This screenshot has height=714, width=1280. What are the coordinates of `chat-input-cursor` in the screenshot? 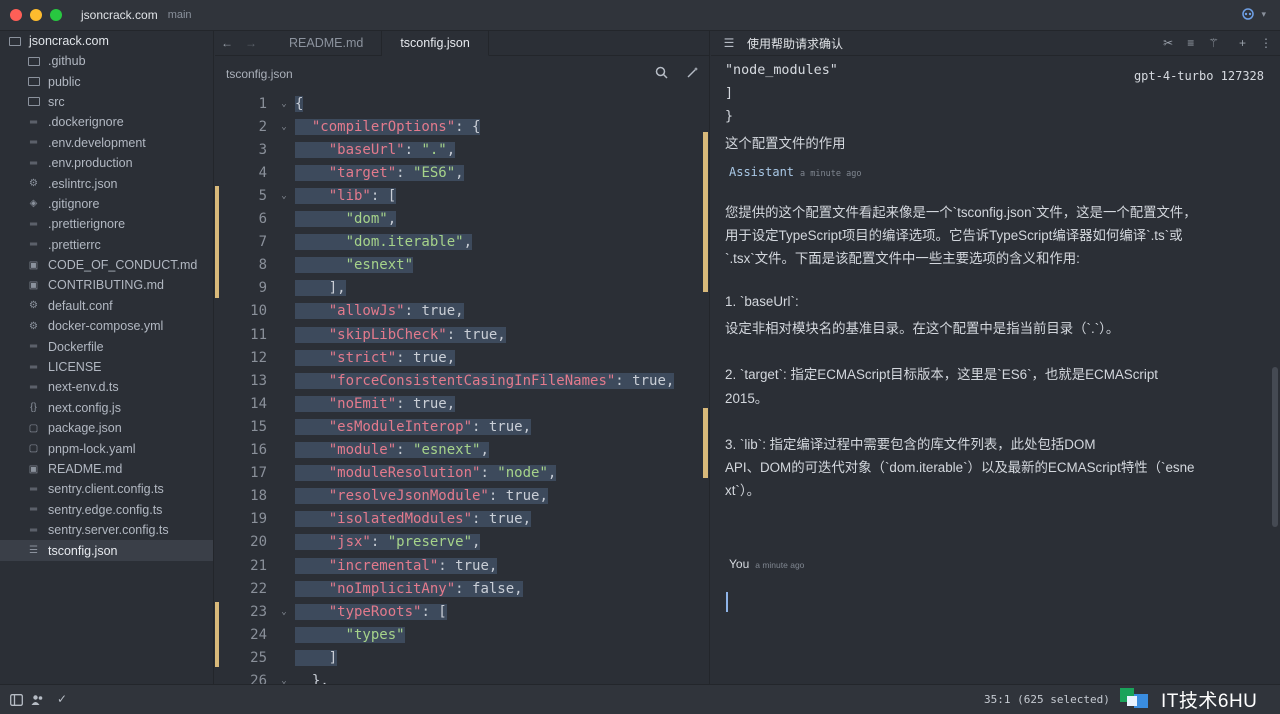 It's located at (727, 602).